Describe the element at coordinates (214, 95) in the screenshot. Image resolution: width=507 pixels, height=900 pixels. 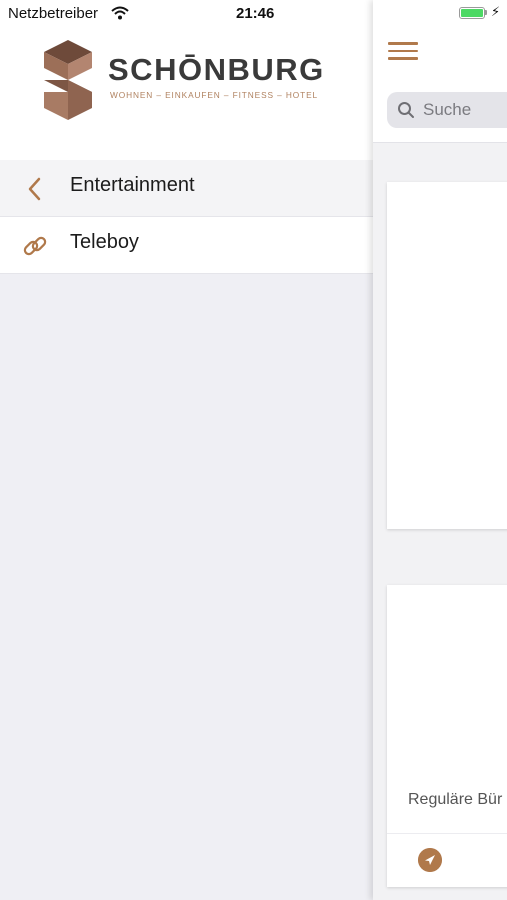
I see `brand-tagline: WOHNEN – EINKAUFEN – FITNESS – HOTEL` at that location.